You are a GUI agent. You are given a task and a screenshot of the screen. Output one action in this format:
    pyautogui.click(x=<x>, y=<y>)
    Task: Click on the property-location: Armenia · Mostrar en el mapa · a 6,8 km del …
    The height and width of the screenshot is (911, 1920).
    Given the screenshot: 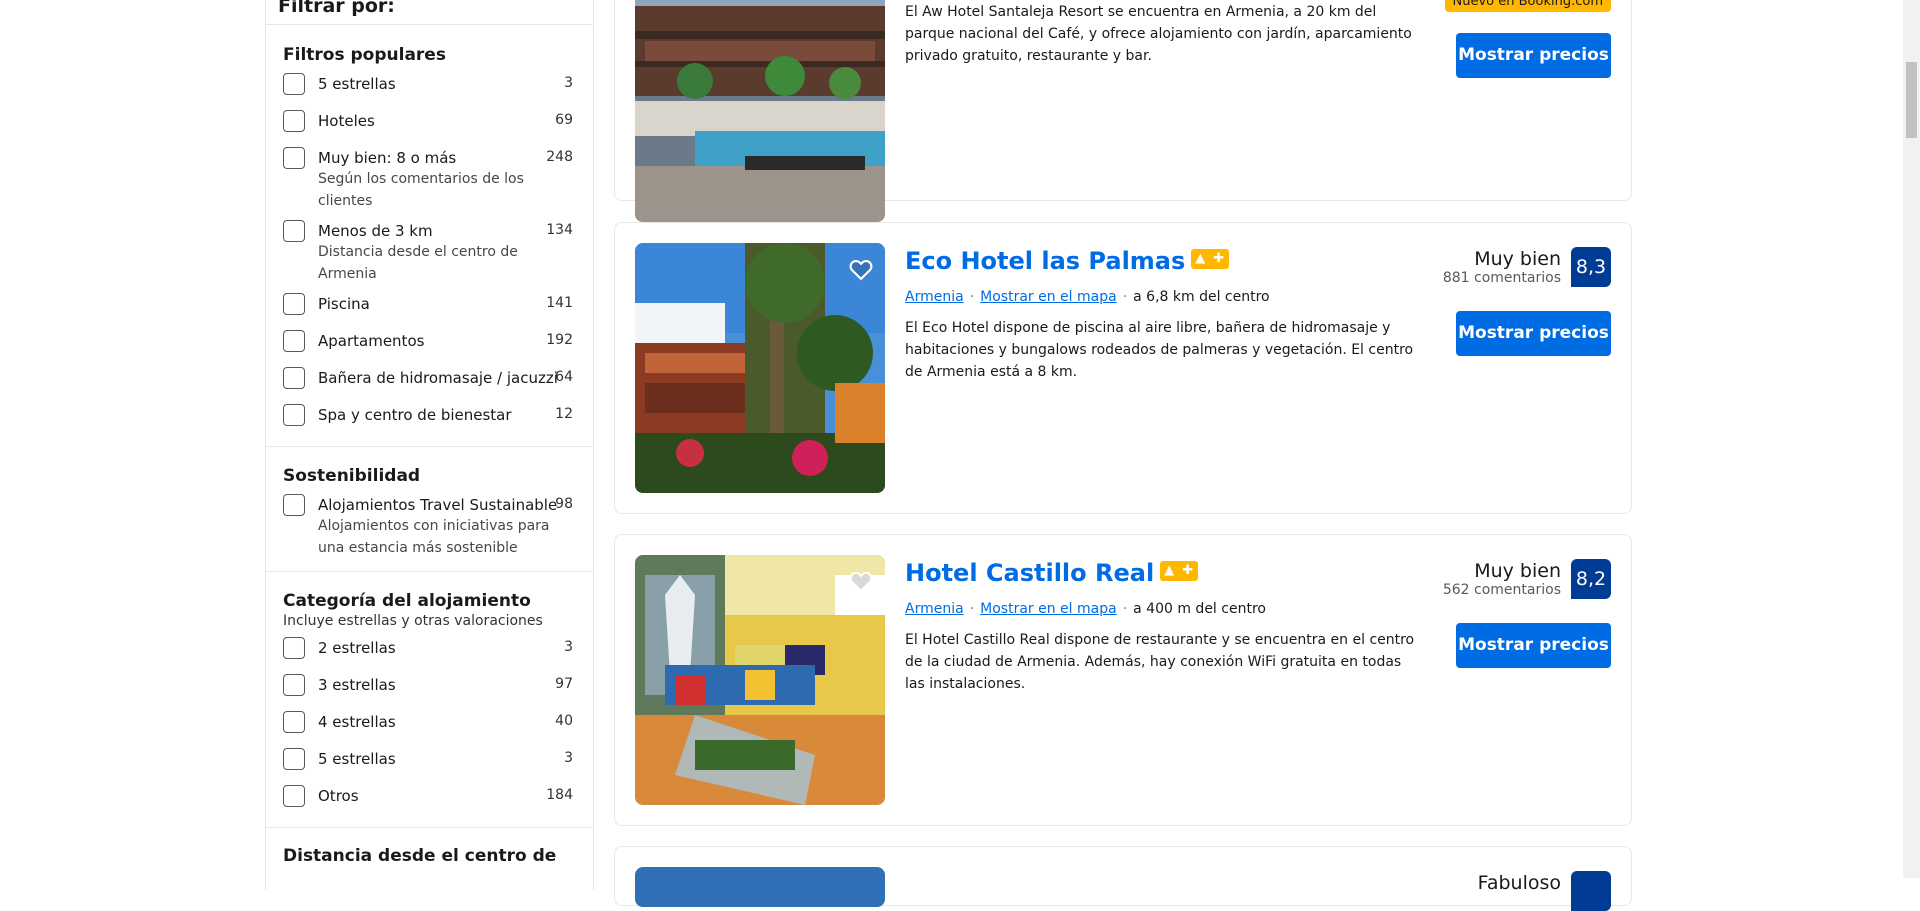 What is the action you would take?
    pyautogui.click(x=1087, y=297)
    